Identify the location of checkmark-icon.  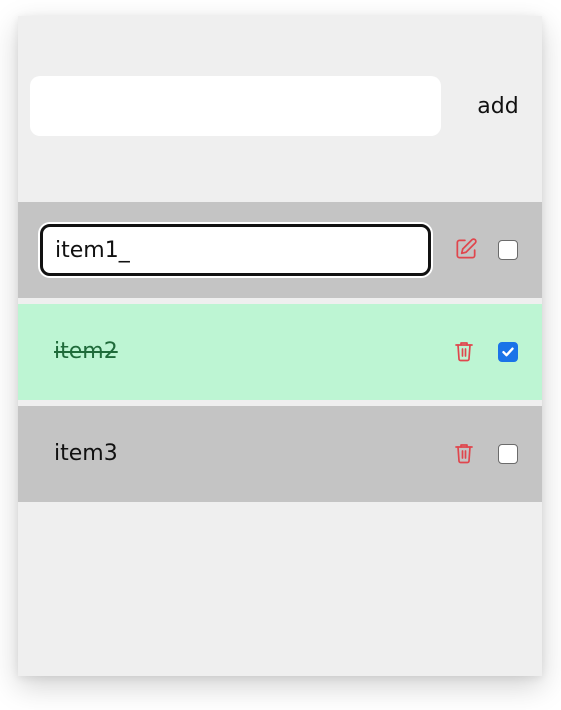
(508, 352).